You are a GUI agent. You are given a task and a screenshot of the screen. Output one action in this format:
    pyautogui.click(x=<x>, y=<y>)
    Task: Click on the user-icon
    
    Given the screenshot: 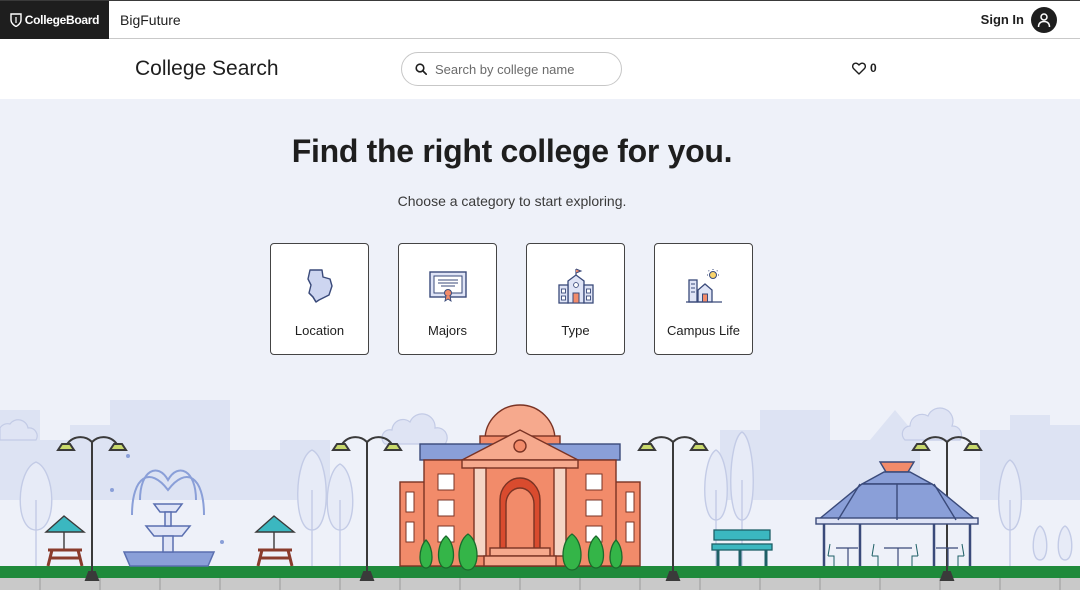 What is the action you would take?
    pyautogui.click(x=1044, y=20)
    